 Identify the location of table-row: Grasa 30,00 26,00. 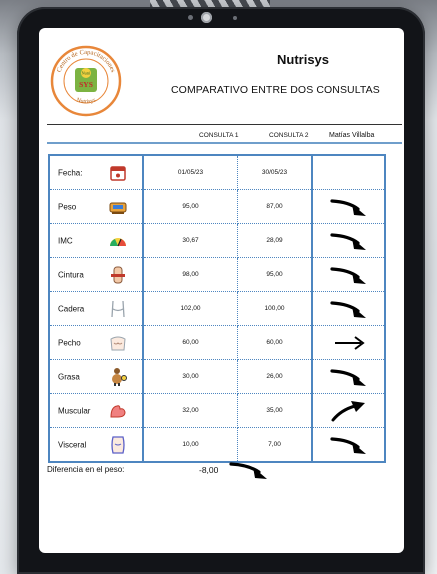
(217, 376).